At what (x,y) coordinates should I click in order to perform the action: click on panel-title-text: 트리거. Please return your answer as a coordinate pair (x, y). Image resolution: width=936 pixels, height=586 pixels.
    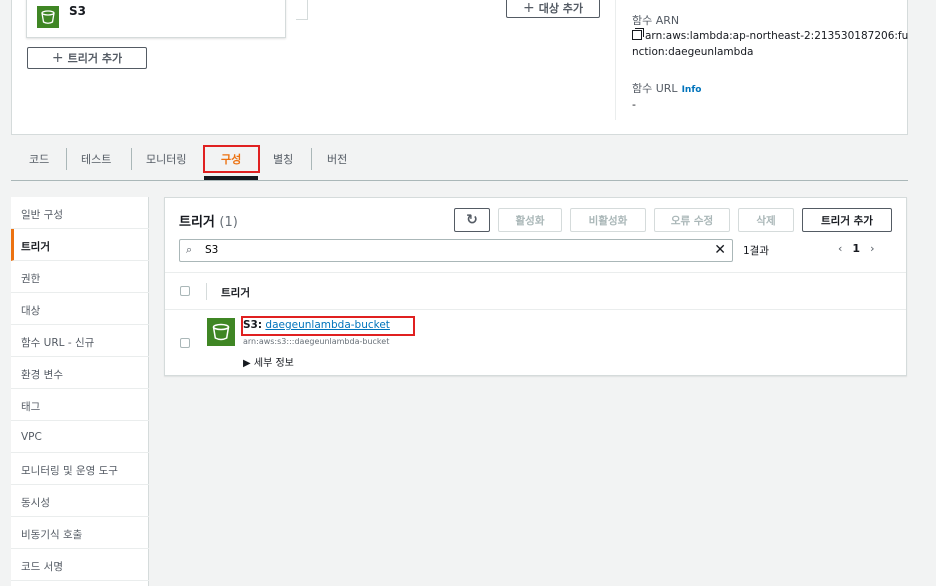
    Looking at the image, I should click on (197, 222).